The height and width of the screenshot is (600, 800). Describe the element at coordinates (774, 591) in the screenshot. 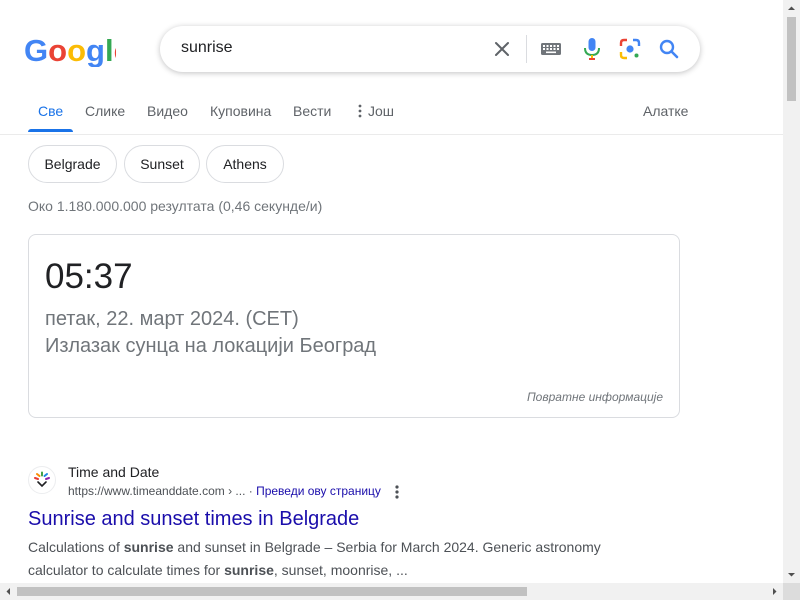

I see `scroll-right-arrow-icon` at that location.